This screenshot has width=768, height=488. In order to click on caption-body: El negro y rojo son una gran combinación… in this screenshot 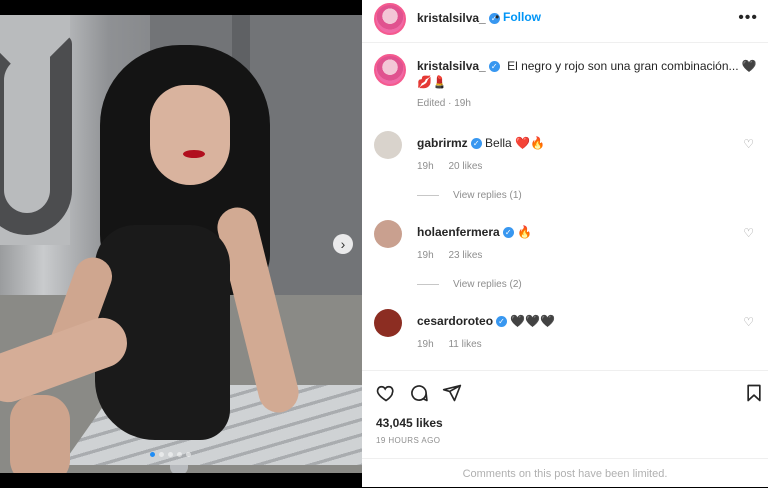, I will do `click(623, 66)`.